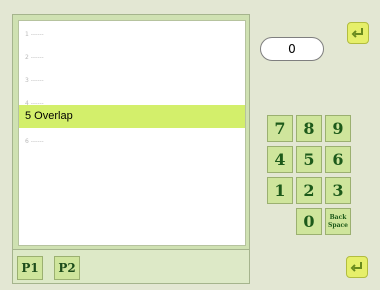 This screenshot has width=380, height=290. Describe the element at coordinates (338, 128) in the screenshot. I see `key-9: 9` at that location.